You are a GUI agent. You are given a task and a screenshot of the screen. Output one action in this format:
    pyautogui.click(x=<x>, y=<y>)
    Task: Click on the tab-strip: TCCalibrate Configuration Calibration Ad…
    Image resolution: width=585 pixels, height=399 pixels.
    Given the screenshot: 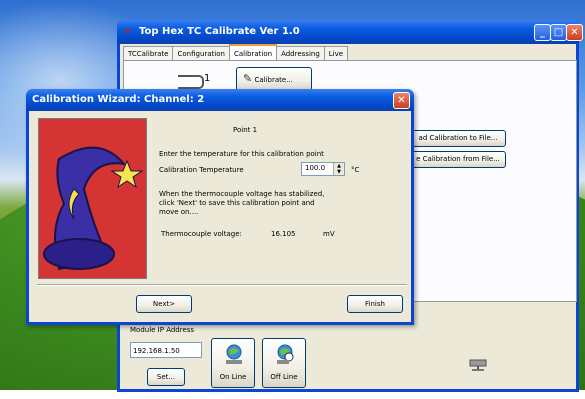 What is the action you would take?
    pyautogui.click(x=236, y=53)
    